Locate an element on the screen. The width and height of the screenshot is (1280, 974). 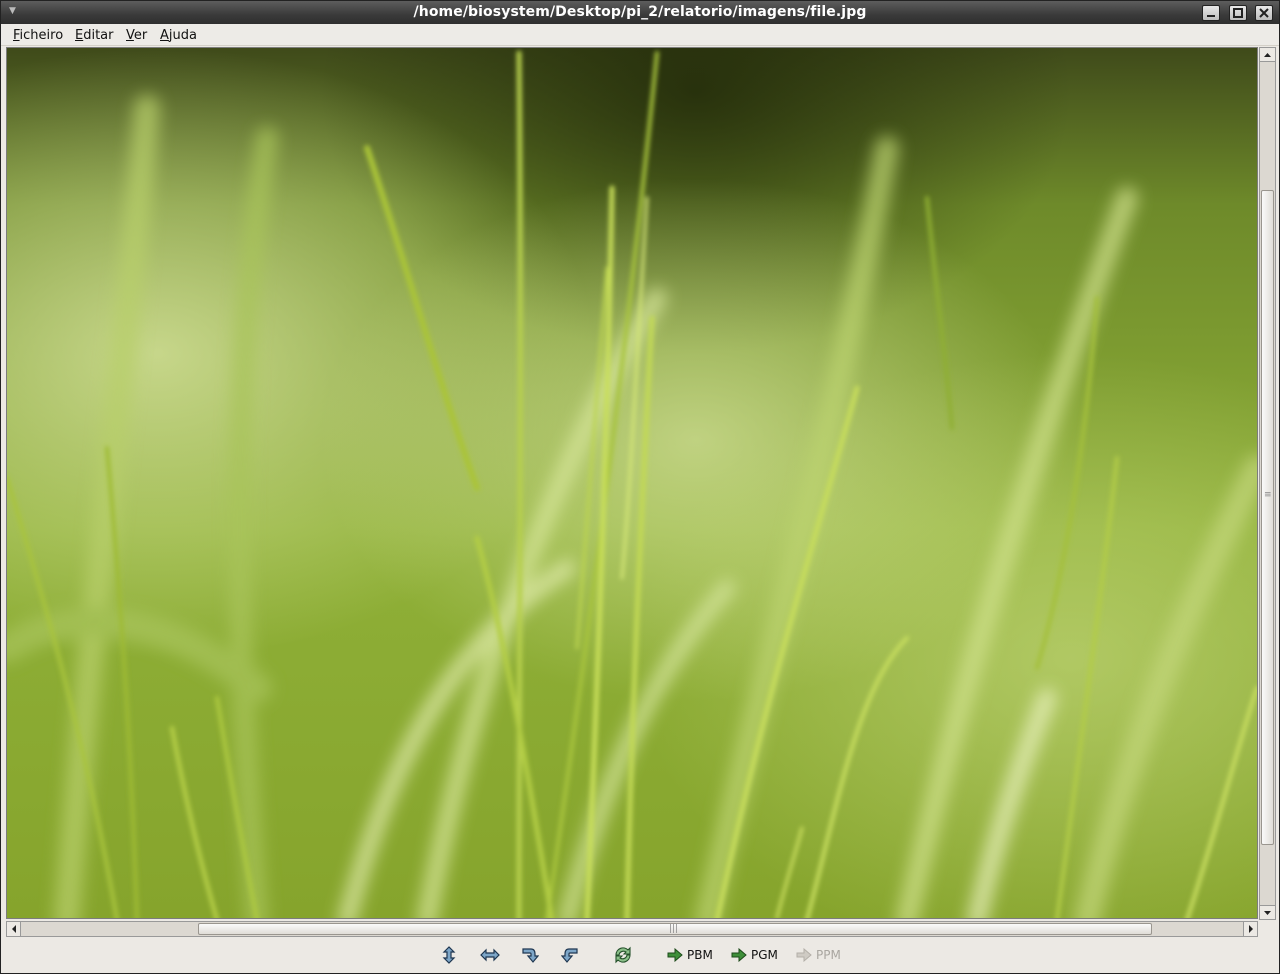
horizontal-scroll-thumb: ||| is located at coordinates (675, 929).